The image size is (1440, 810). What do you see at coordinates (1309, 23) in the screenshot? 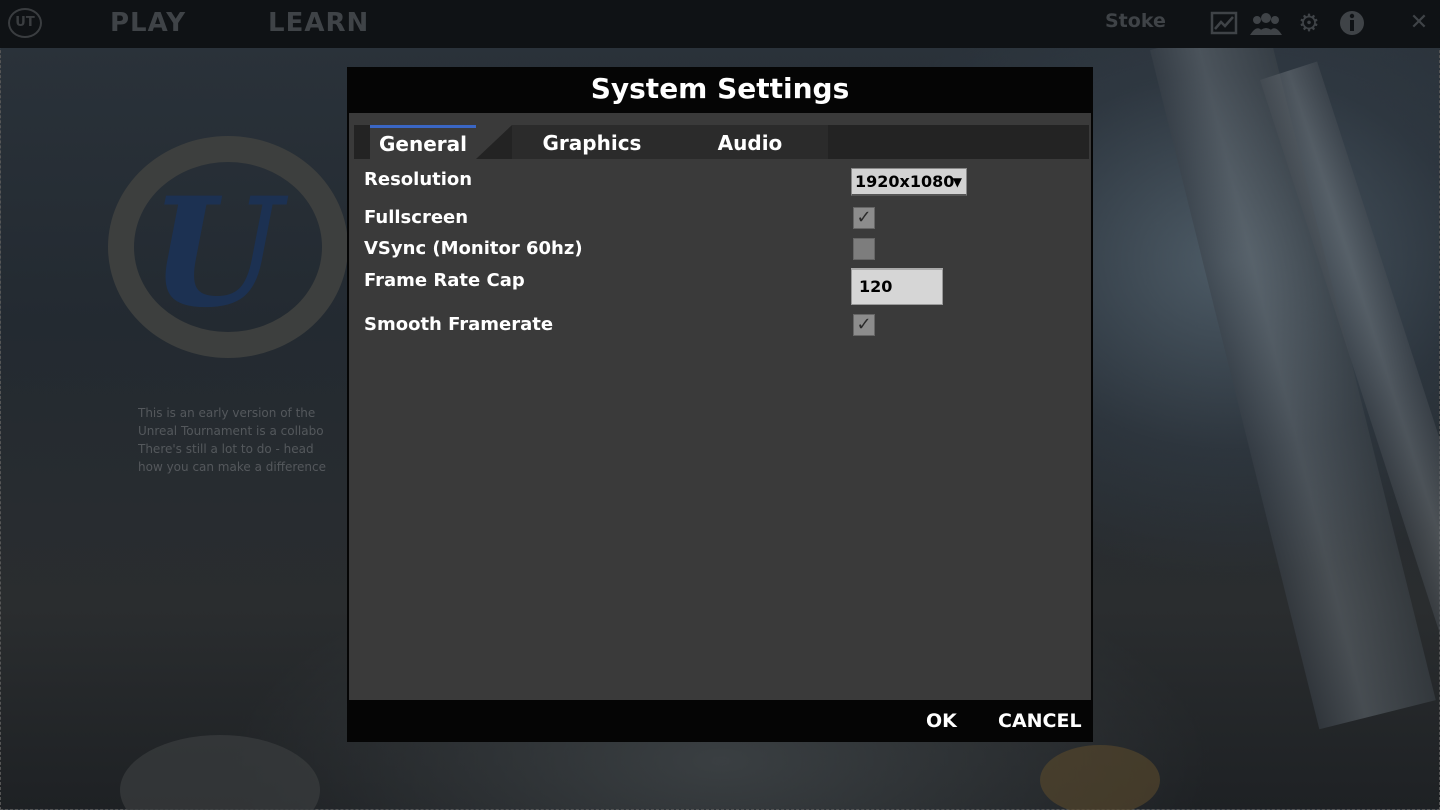
I see `gear-icon: ⚙` at bounding box center [1309, 23].